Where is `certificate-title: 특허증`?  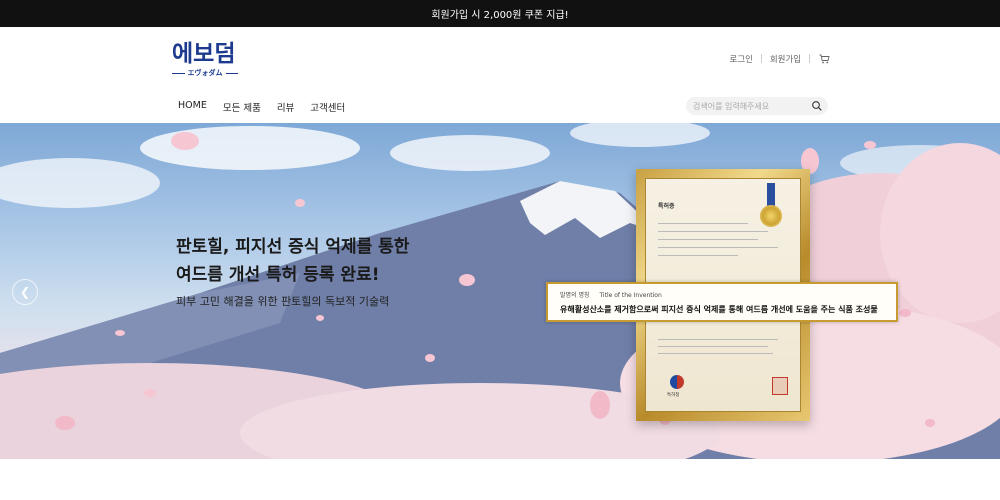 certificate-title: 특허증 is located at coordinates (666, 206).